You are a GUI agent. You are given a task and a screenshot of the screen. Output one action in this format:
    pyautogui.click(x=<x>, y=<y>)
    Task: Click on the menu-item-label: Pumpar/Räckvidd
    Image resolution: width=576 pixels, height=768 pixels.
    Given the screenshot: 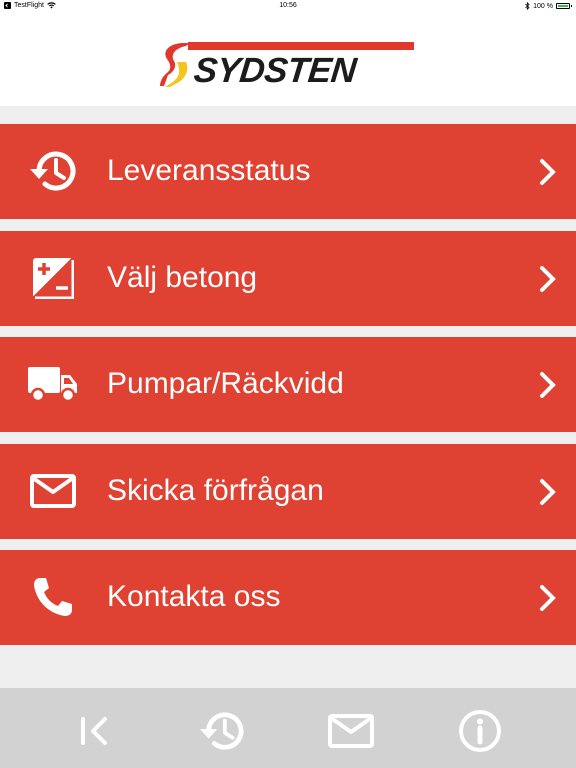 What is the action you would take?
    pyautogui.click(x=225, y=383)
    